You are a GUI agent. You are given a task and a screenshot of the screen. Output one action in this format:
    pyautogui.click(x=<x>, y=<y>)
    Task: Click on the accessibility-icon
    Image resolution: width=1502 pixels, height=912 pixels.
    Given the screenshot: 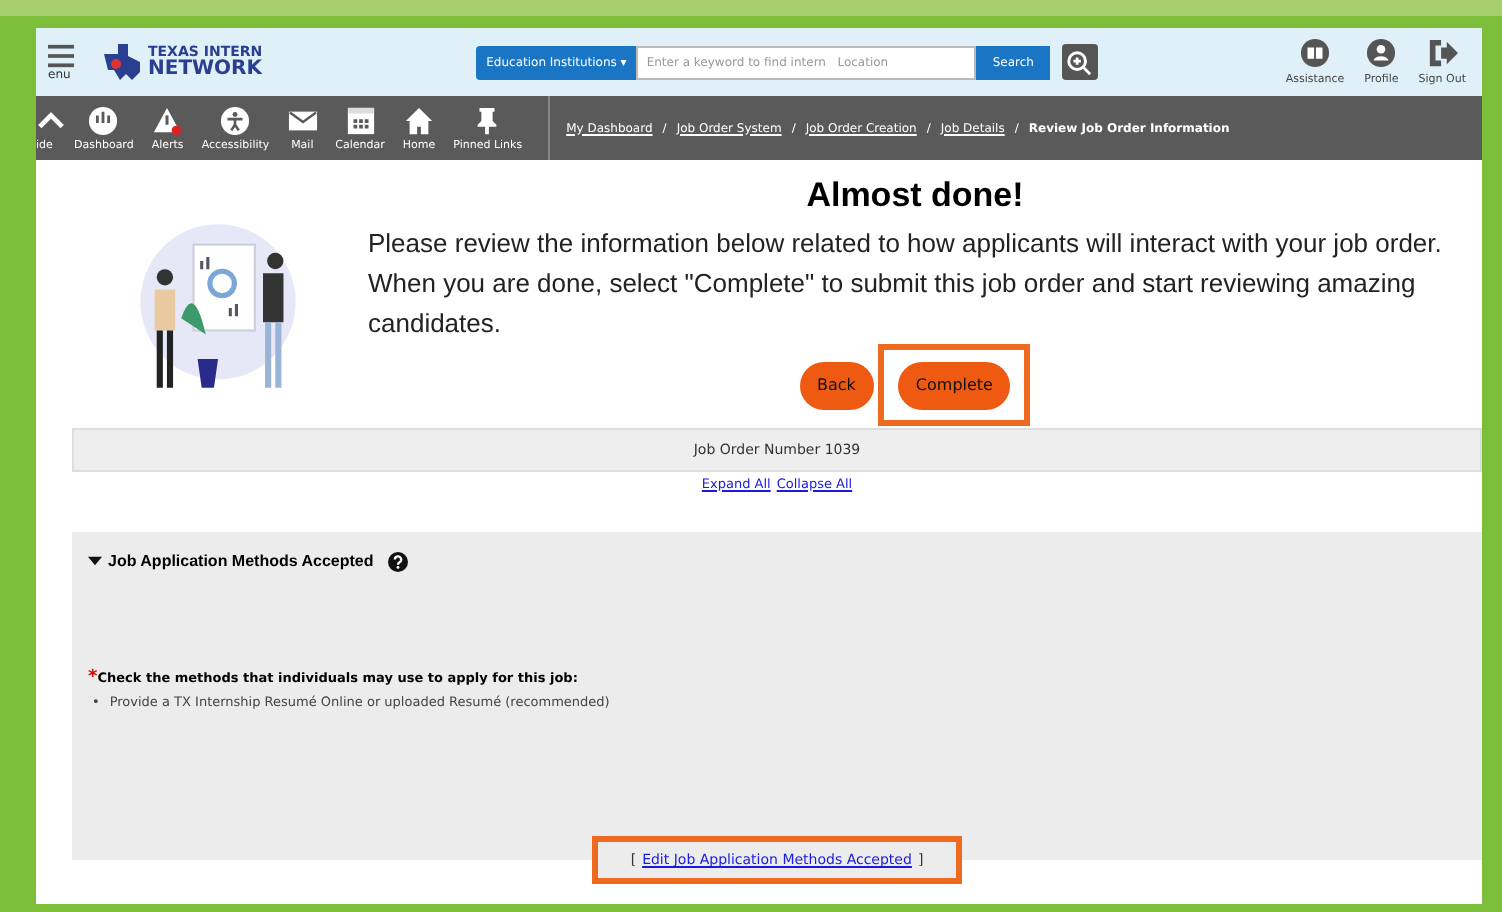 What is the action you would take?
    pyautogui.click(x=235, y=120)
    